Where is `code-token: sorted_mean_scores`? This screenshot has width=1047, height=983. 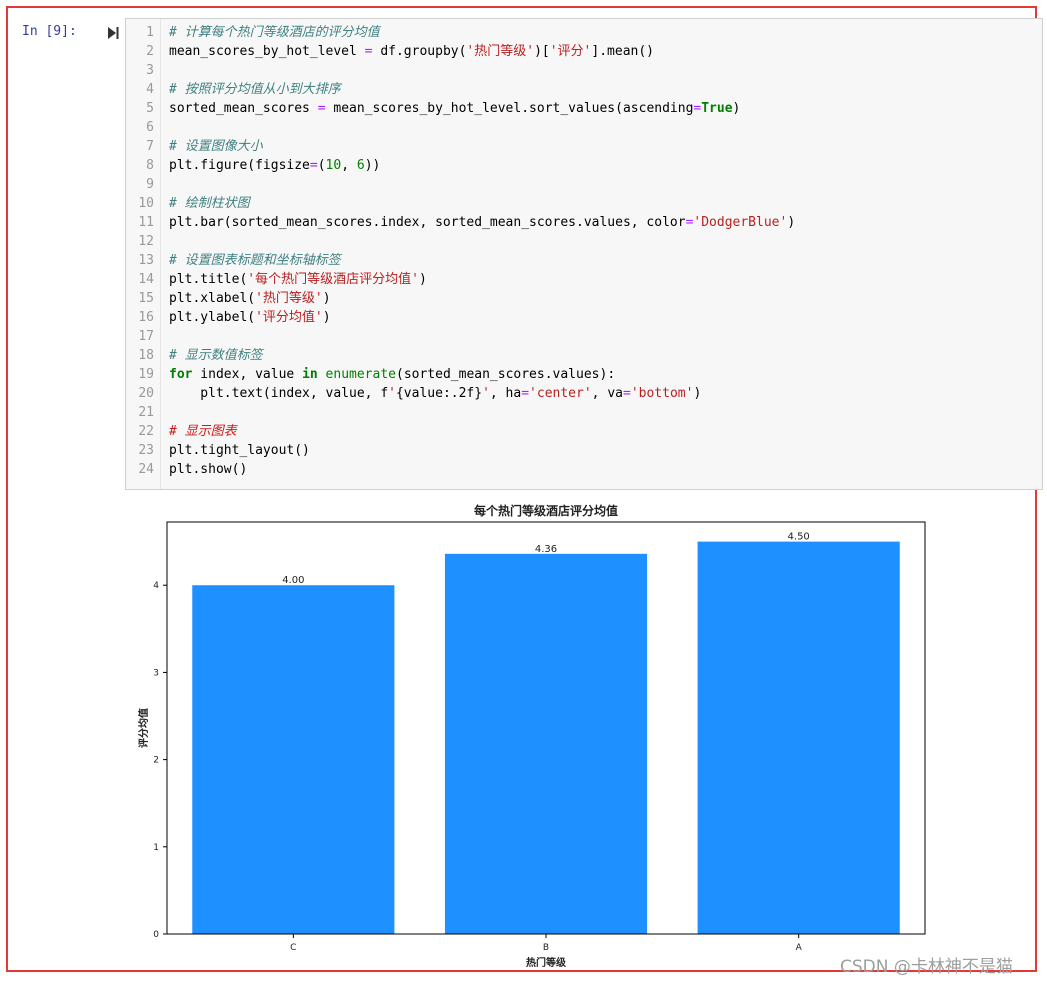 code-token: sorted_mean_scores is located at coordinates (243, 108).